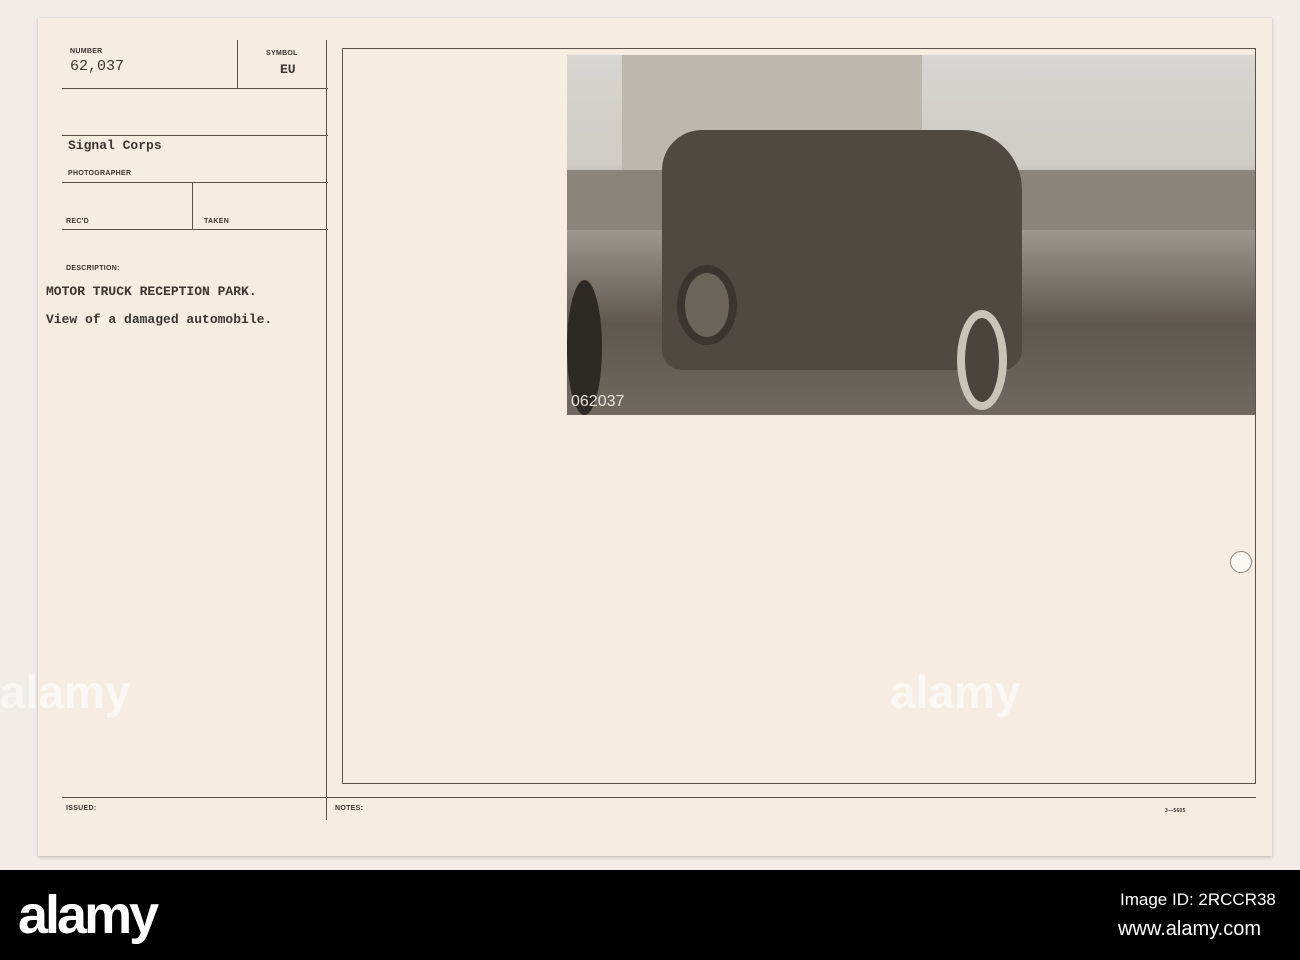  What do you see at coordinates (97, 66) in the screenshot?
I see `number-value: 62,037` at bounding box center [97, 66].